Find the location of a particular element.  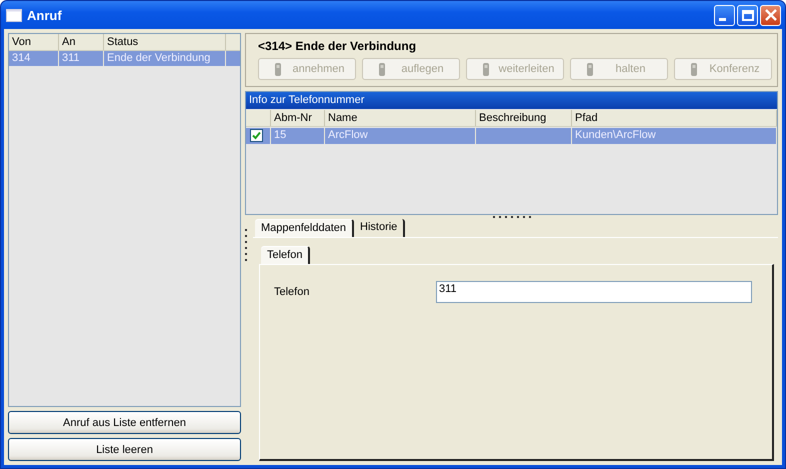

column-header: Pfad is located at coordinates (674, 118).